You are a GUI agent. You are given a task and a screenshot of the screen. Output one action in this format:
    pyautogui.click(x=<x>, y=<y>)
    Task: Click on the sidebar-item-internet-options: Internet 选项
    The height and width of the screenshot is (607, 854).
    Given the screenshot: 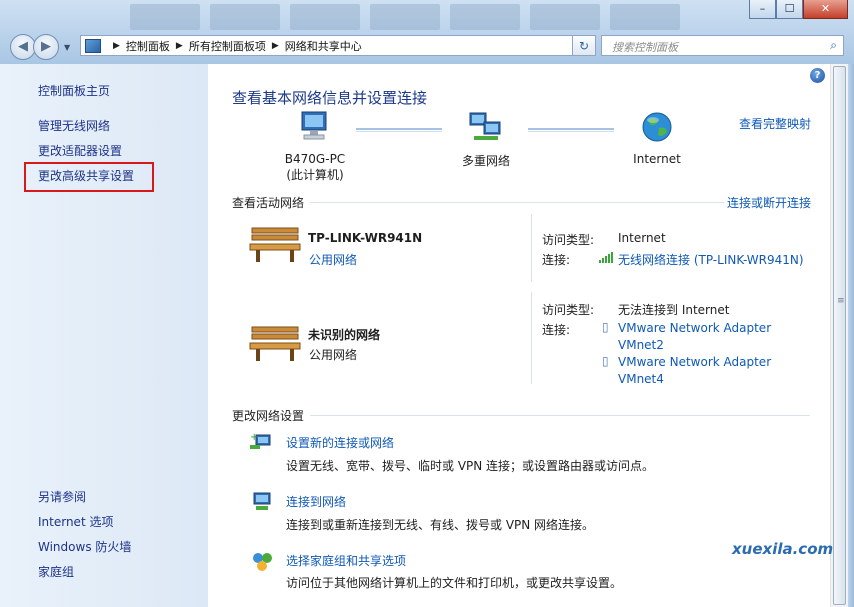 What is the action you would take?
    pyautogui.click(x=75, y=521)
    